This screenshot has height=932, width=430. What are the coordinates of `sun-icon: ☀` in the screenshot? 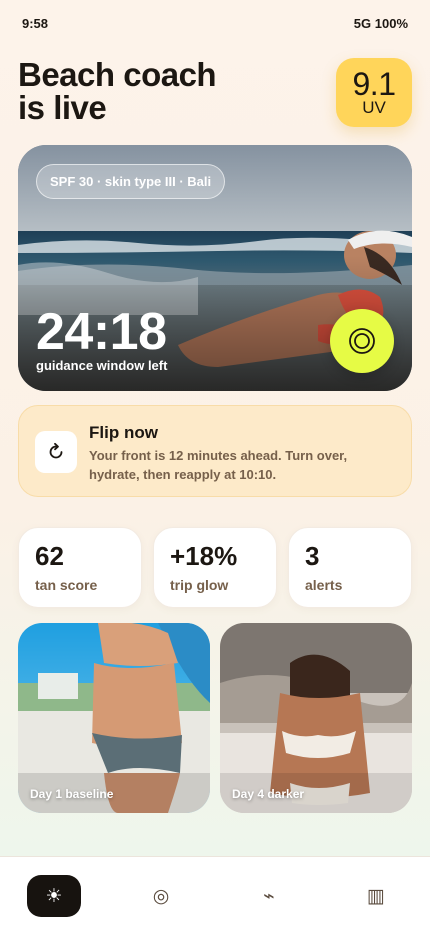 It's located at (54, 896).